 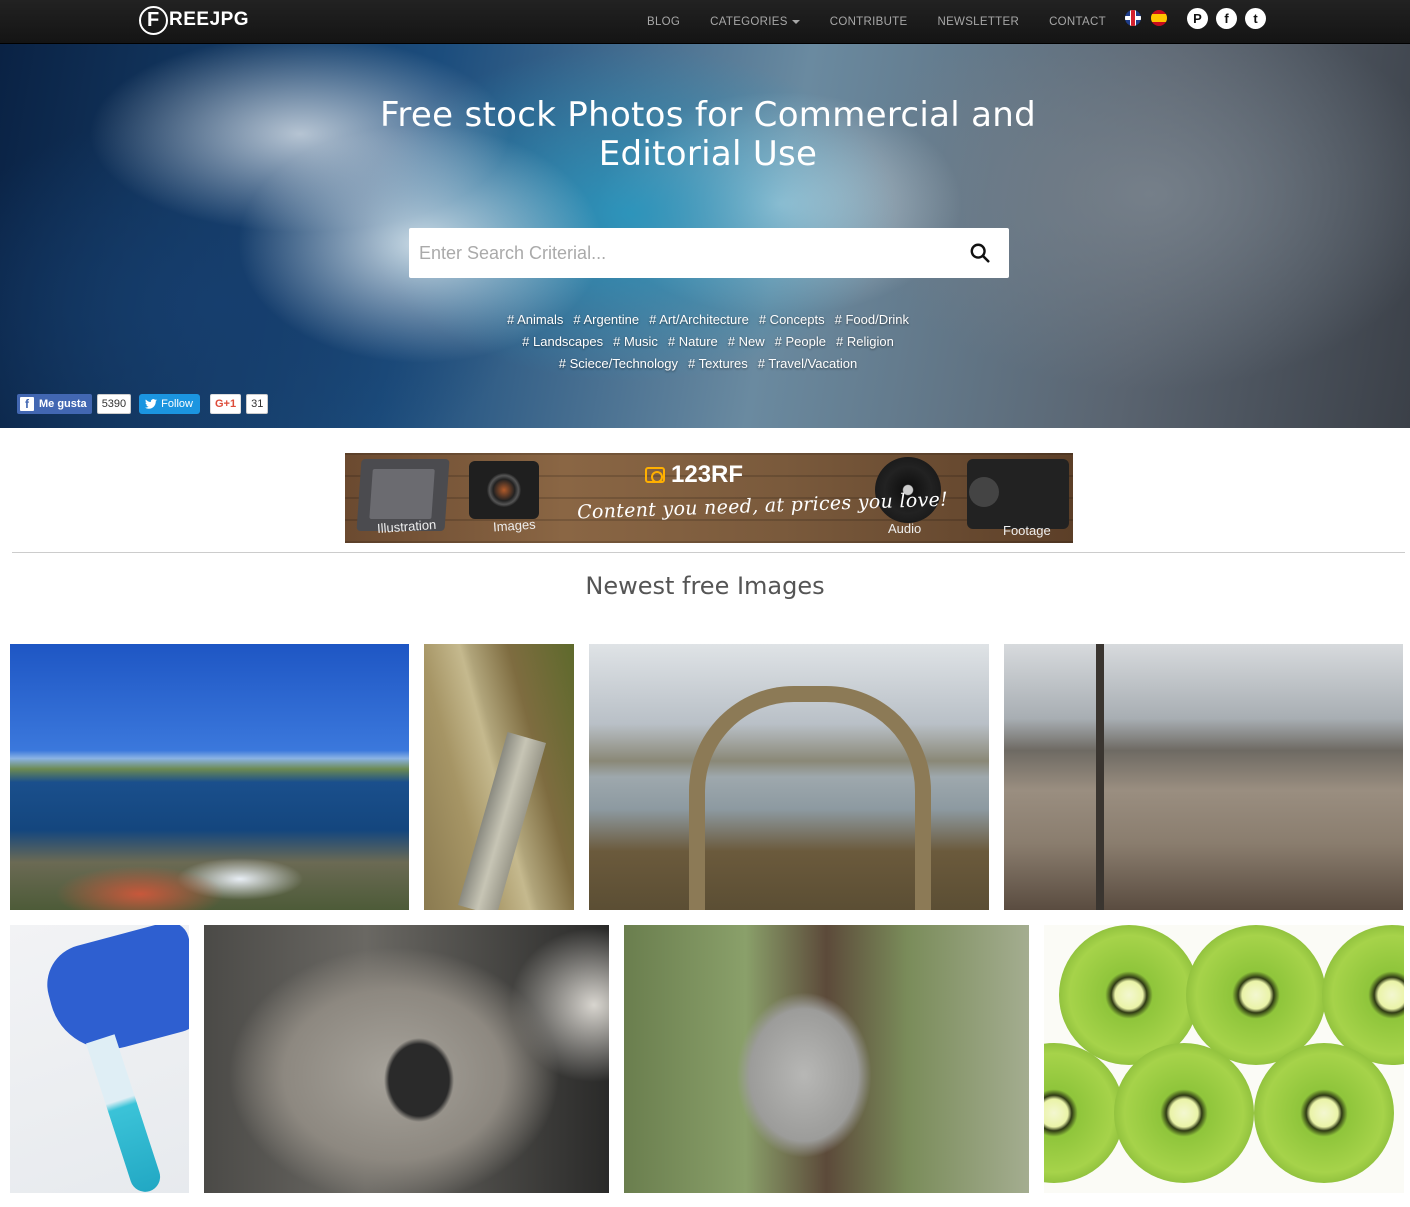 I want to click on test-tube-photo, so click(x=99, y=1059).